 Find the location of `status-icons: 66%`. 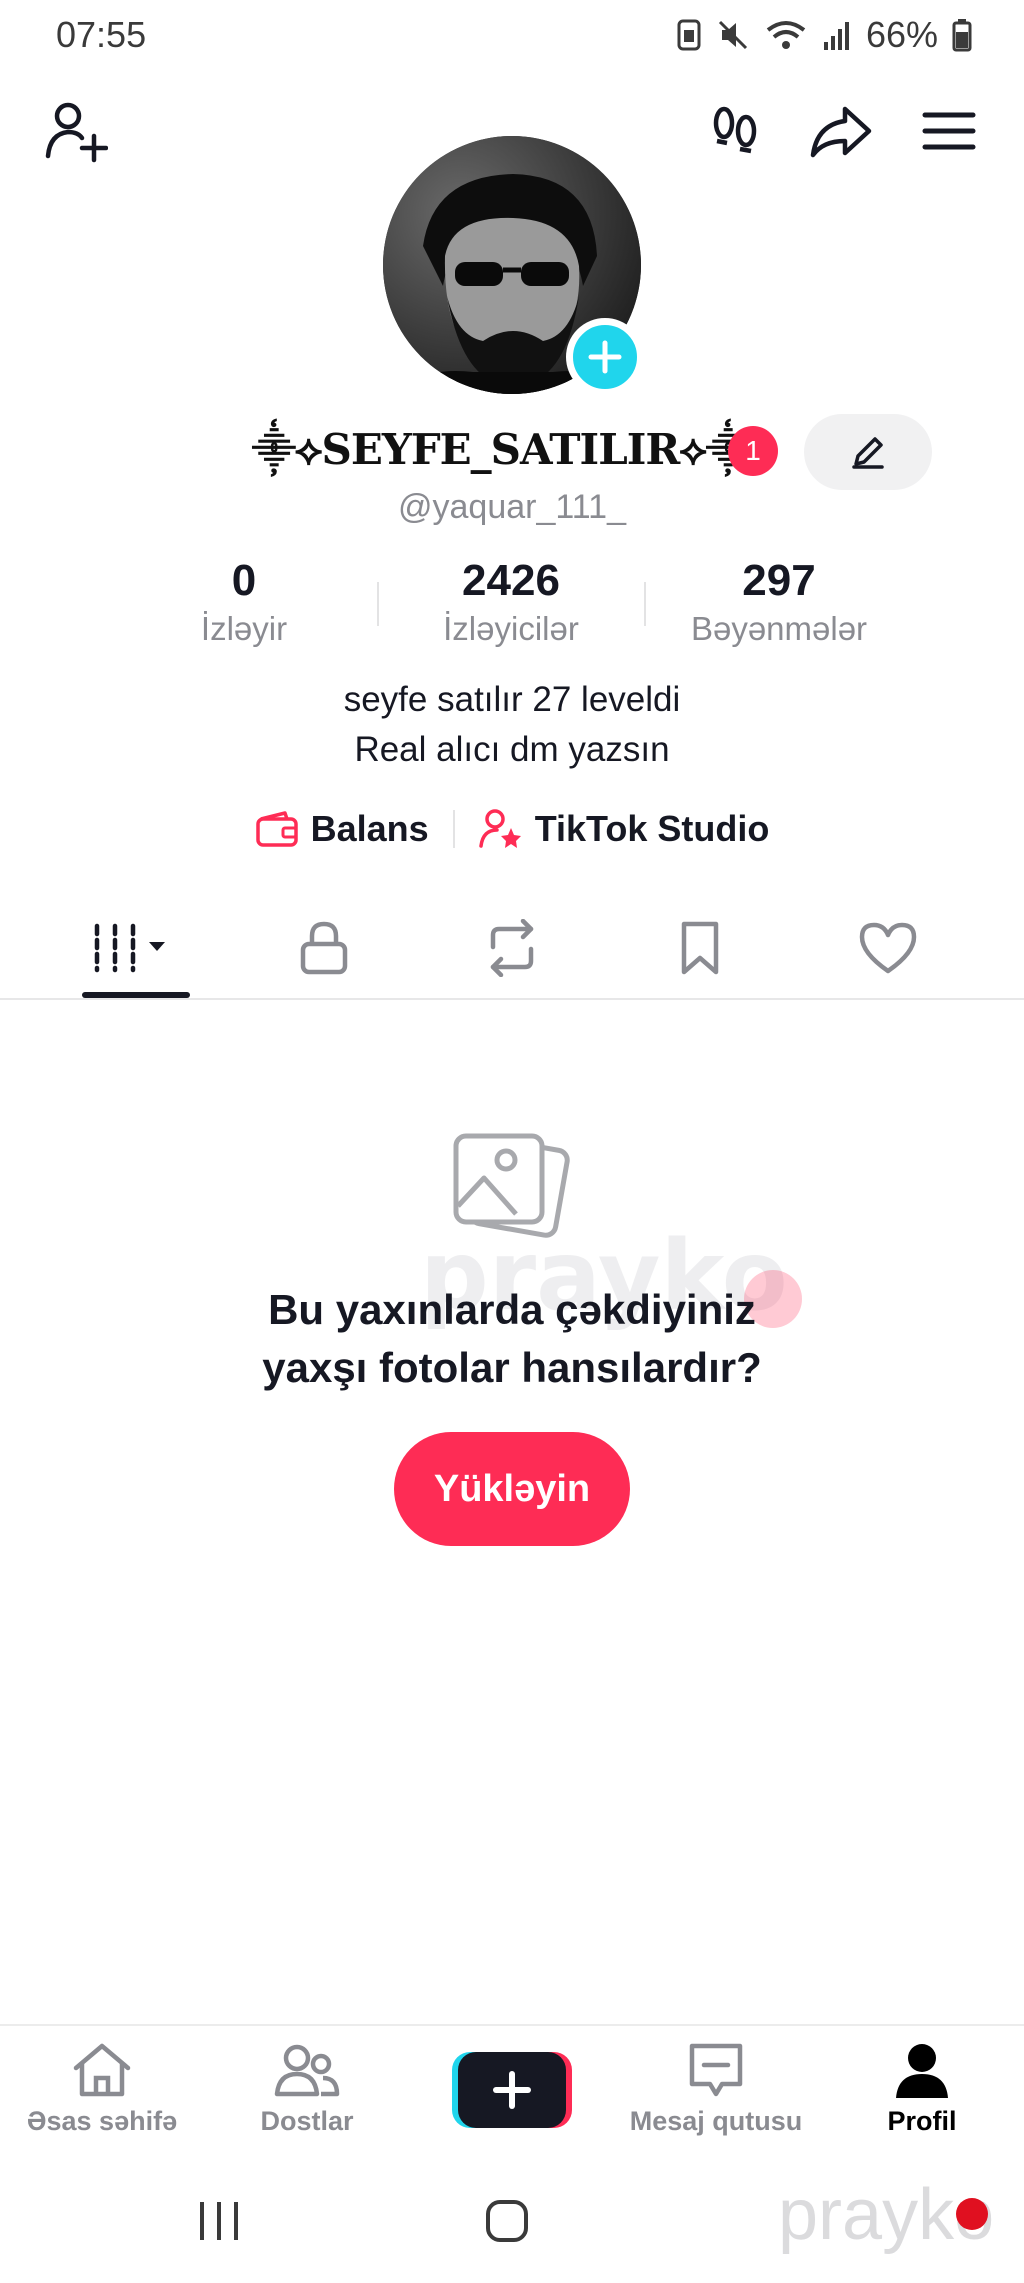

status-icons: 66% is located at coordinates (824, 35).